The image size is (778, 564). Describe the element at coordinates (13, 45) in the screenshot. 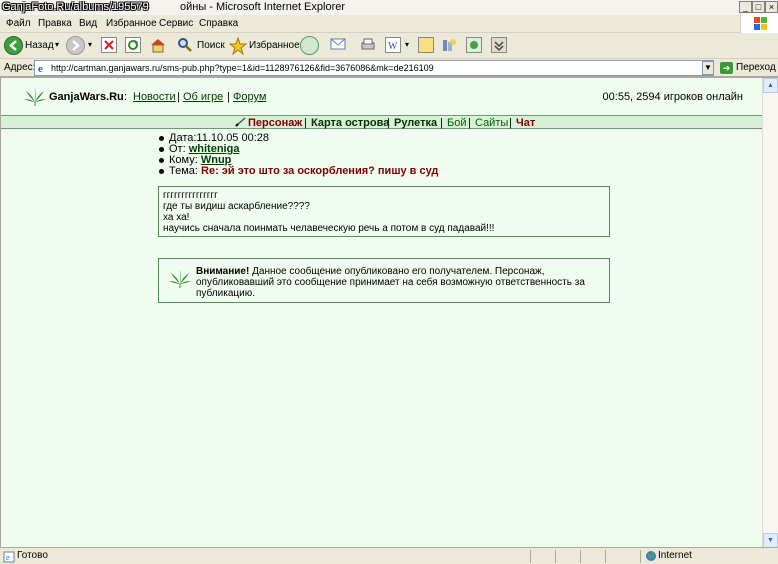

I see `back-arrow-icon` at that location.